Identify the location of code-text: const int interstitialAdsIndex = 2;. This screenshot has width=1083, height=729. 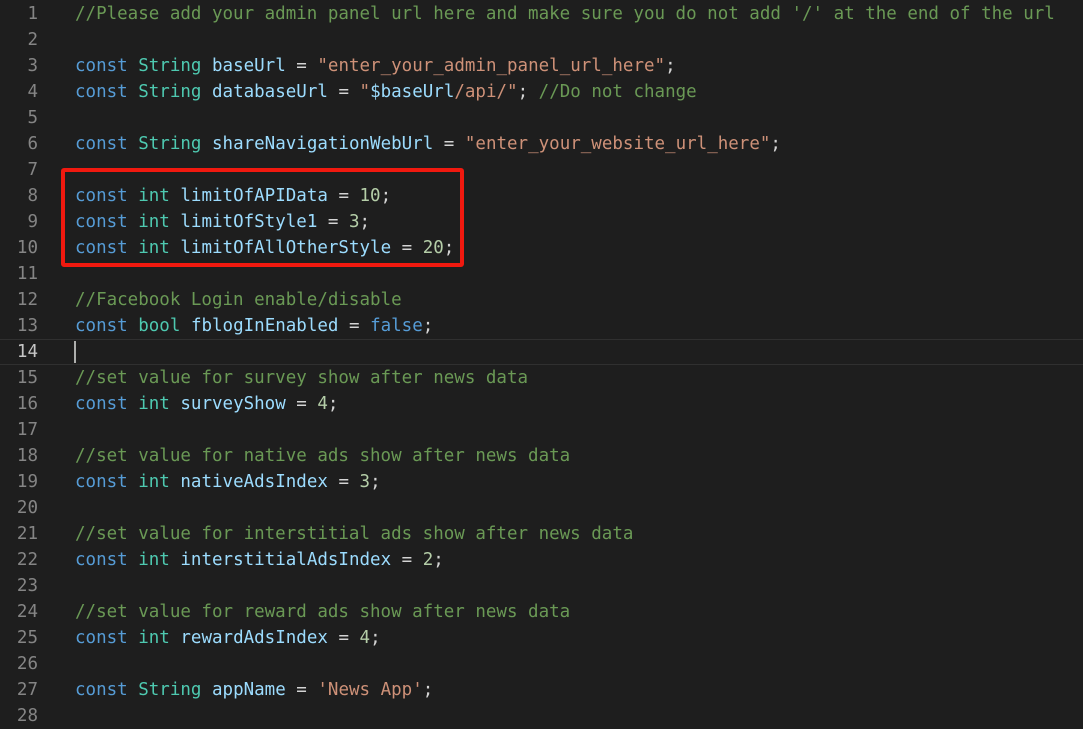
(259, 560).